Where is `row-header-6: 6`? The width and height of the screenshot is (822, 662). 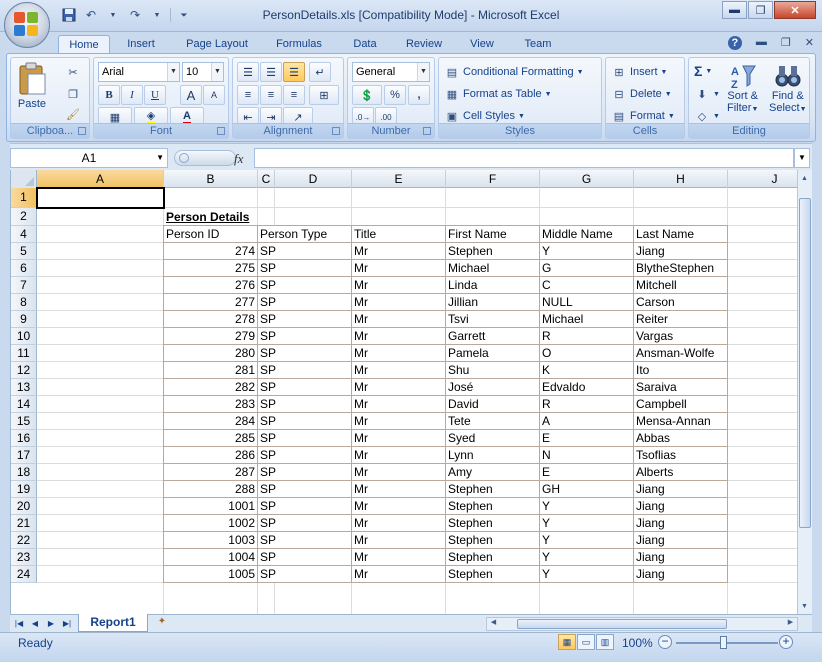
row-header-6: 6 is located at coordinates (24, 268).